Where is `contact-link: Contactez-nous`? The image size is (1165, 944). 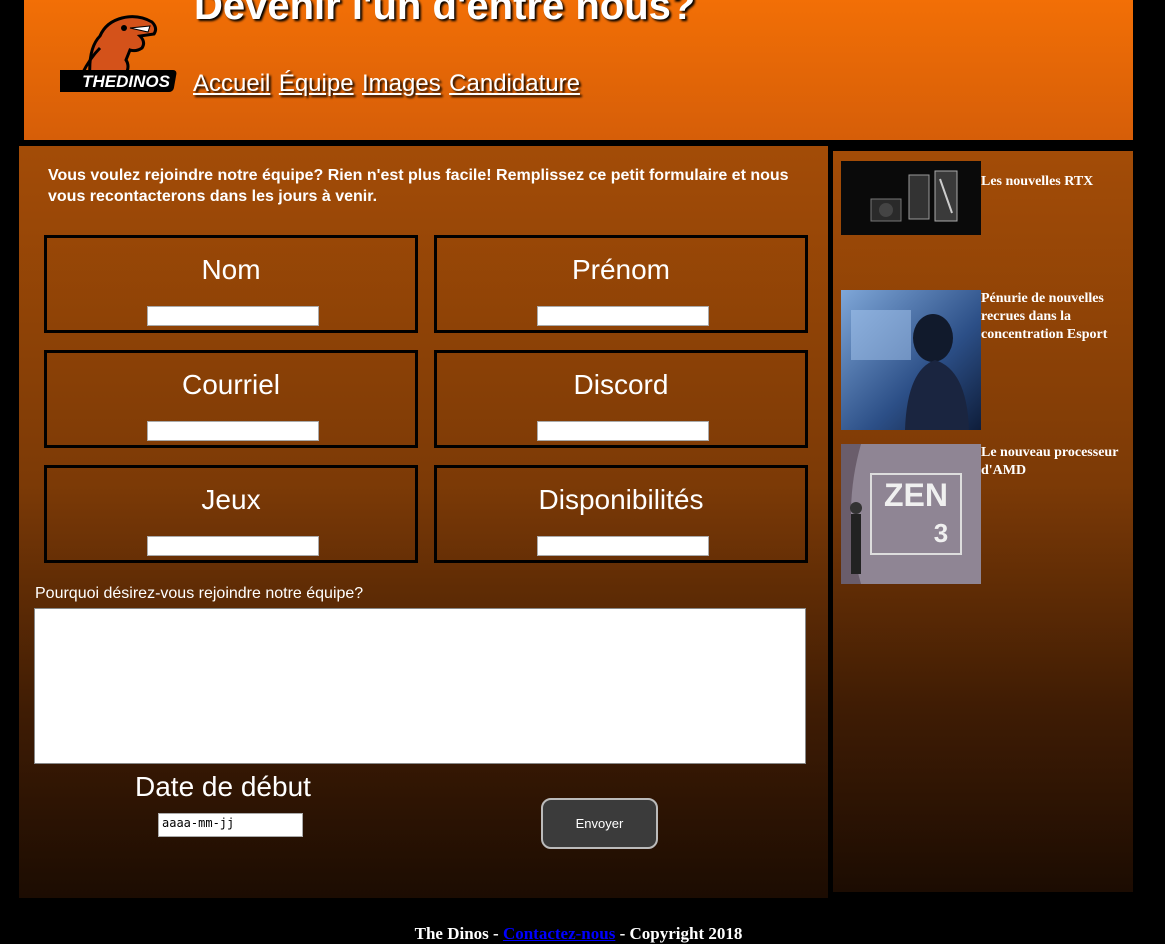
contact-link: Contactez-nous is located at coordinates (559, 933).